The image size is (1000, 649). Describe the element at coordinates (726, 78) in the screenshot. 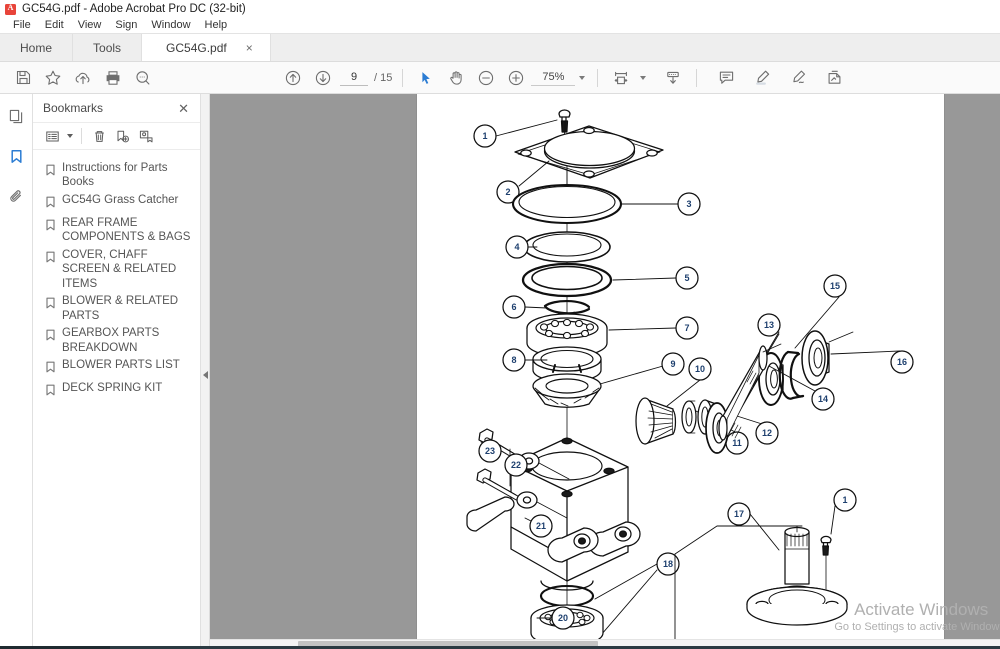

I see `add-comment-icon` at that location.